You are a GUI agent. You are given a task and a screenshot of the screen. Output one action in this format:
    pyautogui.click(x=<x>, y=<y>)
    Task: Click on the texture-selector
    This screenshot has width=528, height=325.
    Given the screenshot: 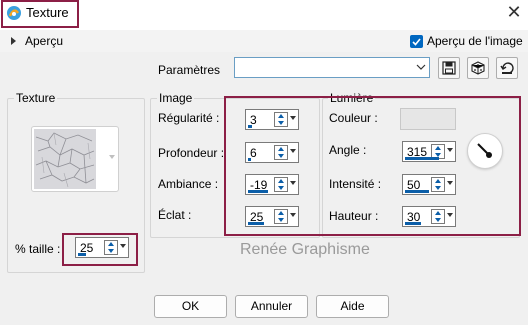 What is the action you would take?
    pyautogui.click(x=75, y=159)
    